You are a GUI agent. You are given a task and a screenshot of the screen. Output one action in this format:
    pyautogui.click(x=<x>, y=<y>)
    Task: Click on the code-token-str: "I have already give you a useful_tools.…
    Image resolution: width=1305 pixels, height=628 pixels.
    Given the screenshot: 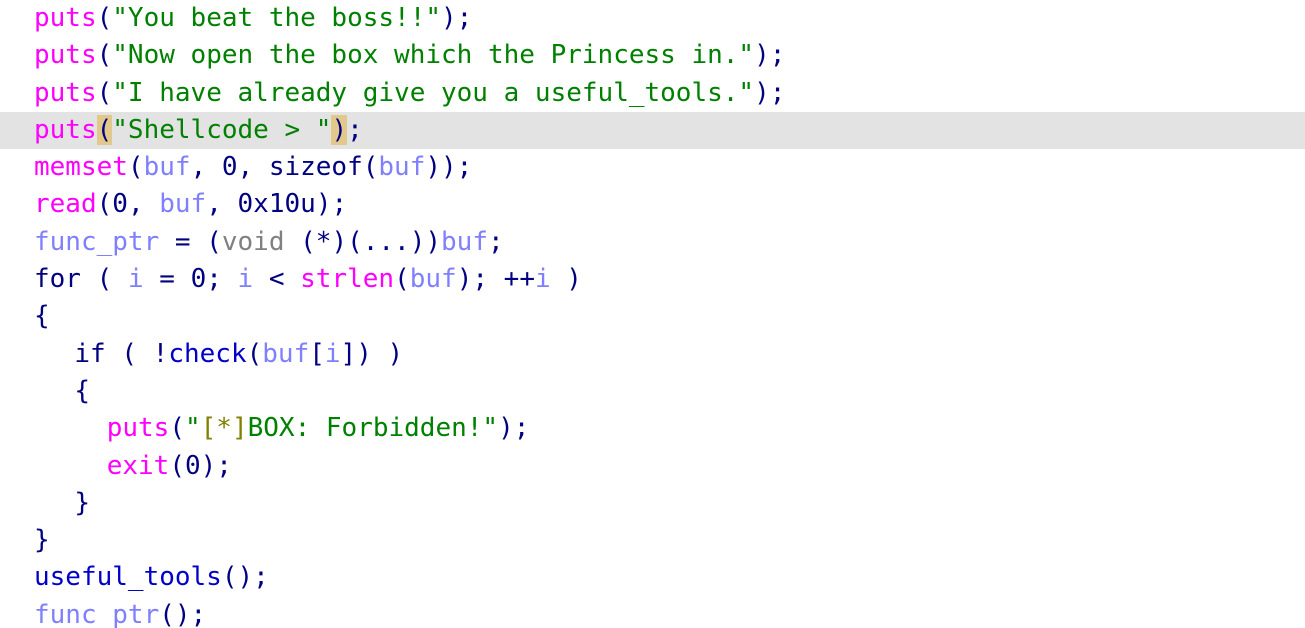 What is the action you would take?
    pyautogui.click(x=433, y=92)
    